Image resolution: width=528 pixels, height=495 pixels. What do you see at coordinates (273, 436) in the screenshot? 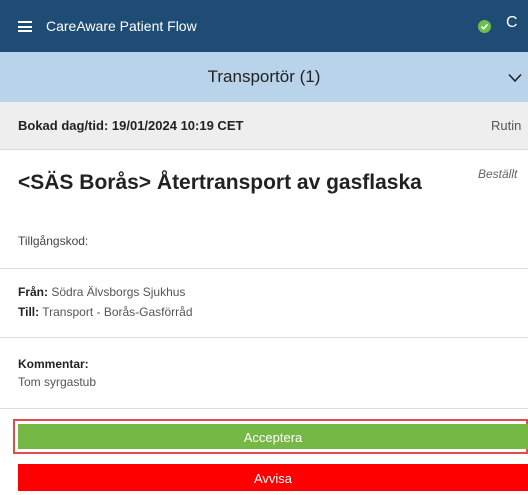
I see `accept-button: Acceptera` at bounding box center [273, 436].